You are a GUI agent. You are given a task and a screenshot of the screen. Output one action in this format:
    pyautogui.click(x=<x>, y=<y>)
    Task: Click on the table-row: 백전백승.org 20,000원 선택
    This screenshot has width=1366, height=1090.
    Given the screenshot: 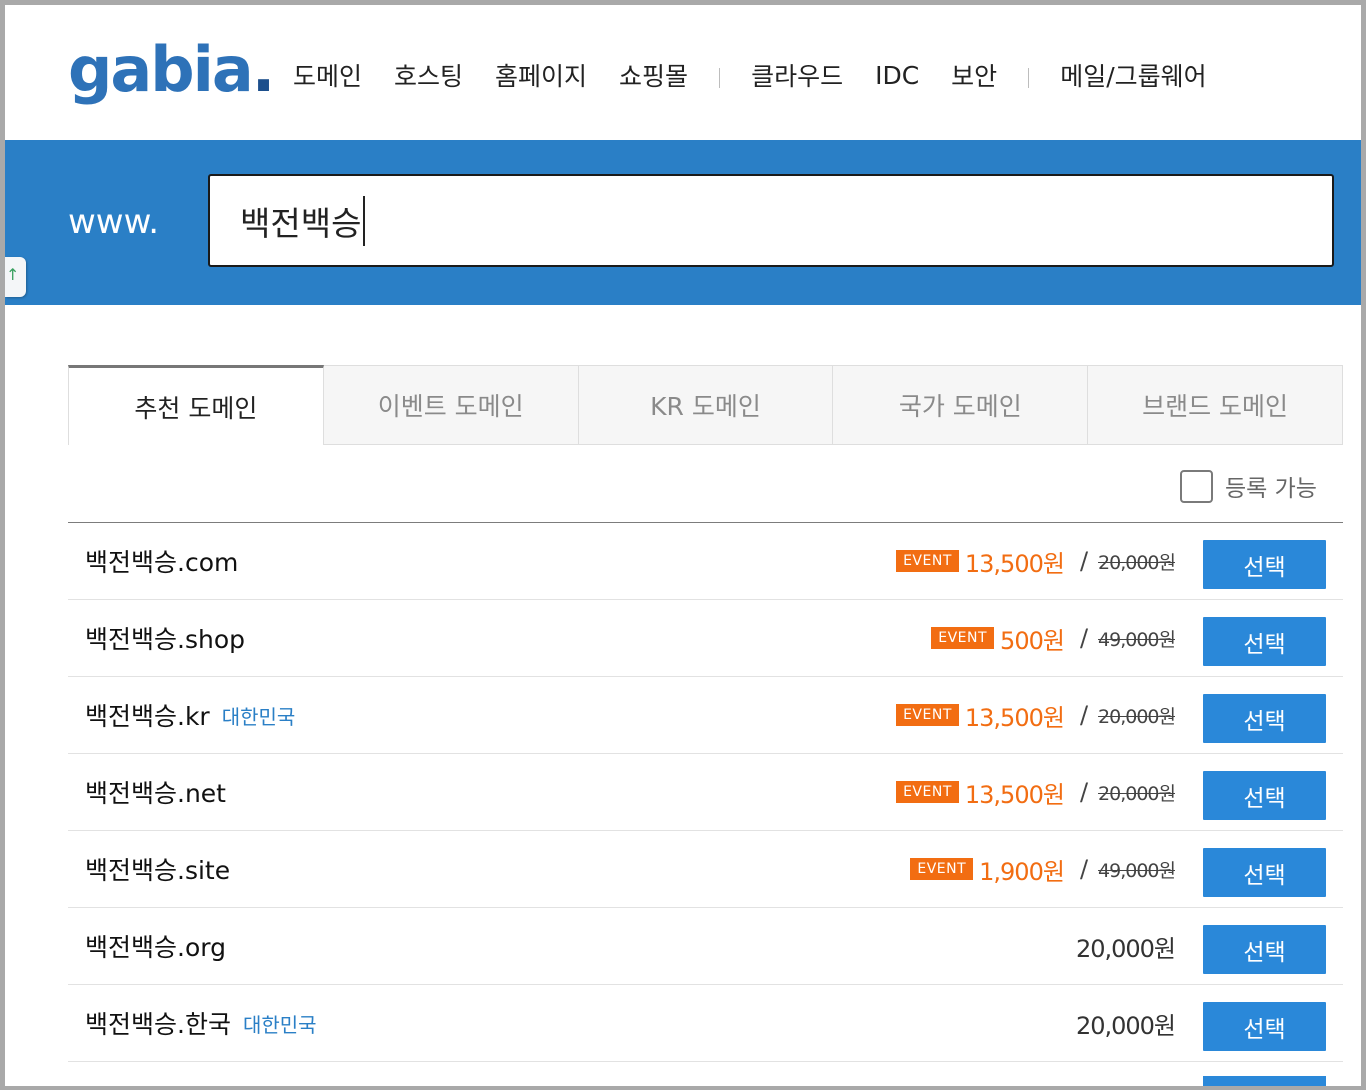 What is the action you would take?
    pyautogui.click(x=705, y=946)
    